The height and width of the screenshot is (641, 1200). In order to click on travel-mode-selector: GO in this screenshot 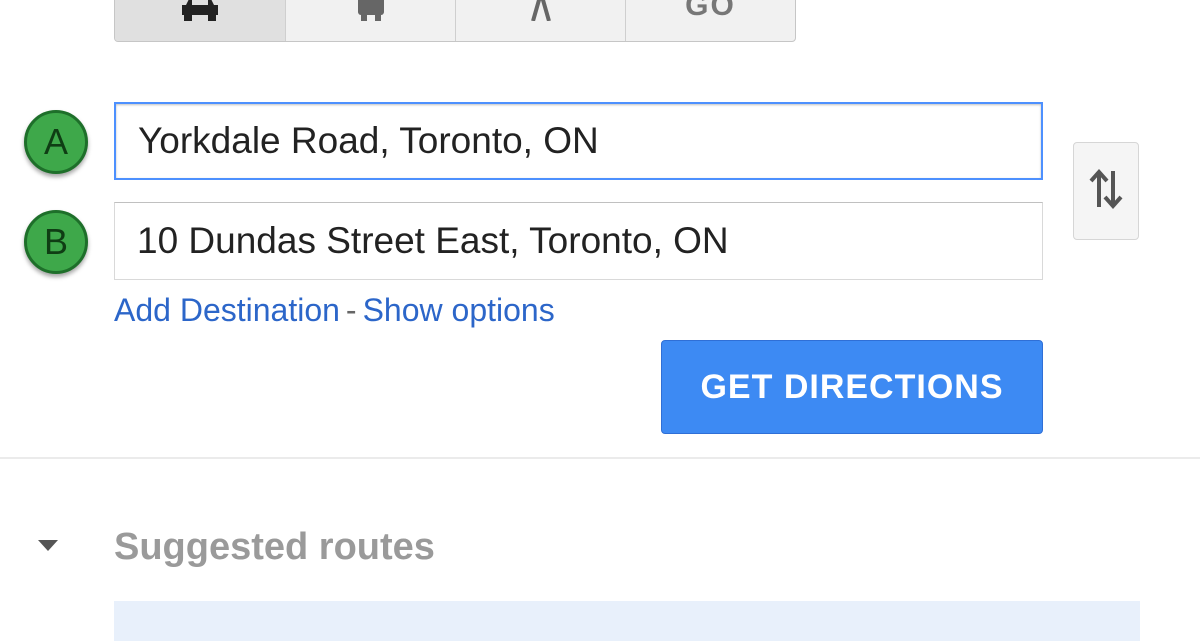, I will do `click(455, 21)`.